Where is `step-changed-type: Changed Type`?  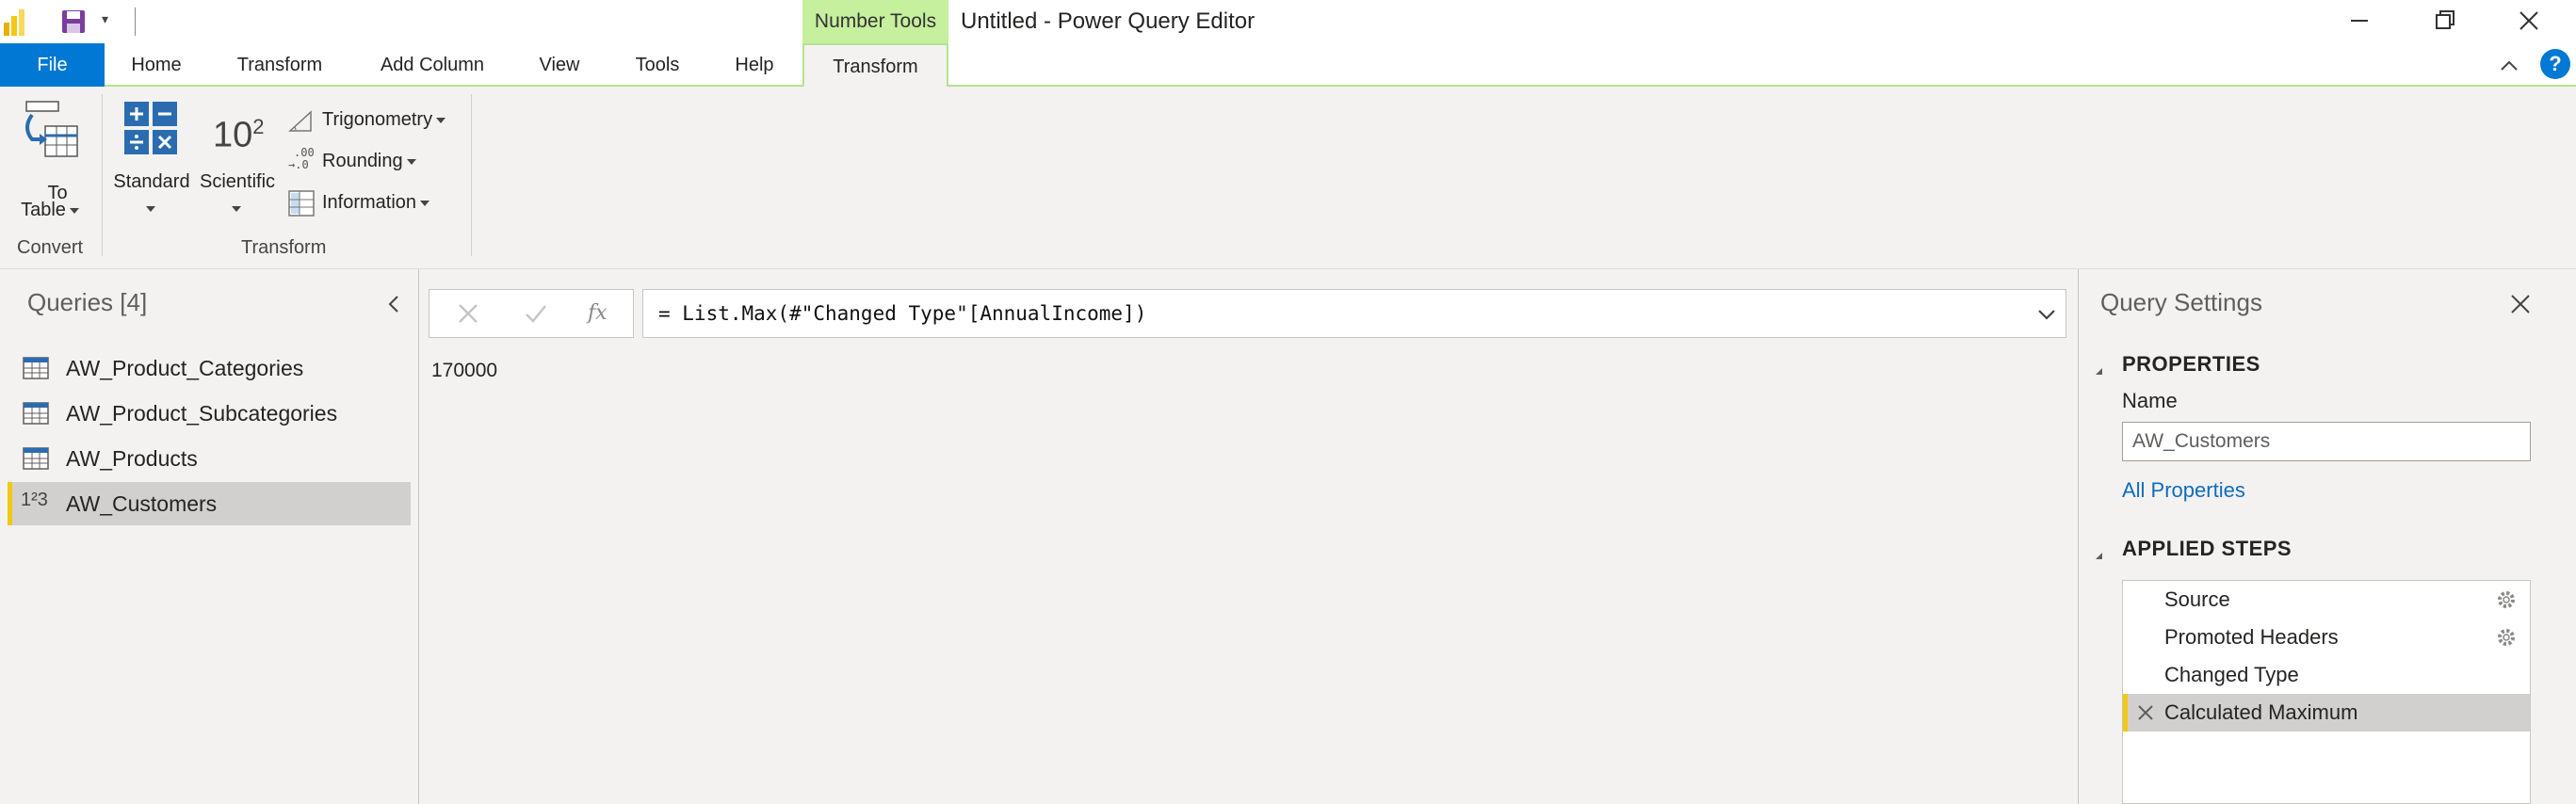
step-changed-type: Changed Type is located at coordinates (2326, 675).